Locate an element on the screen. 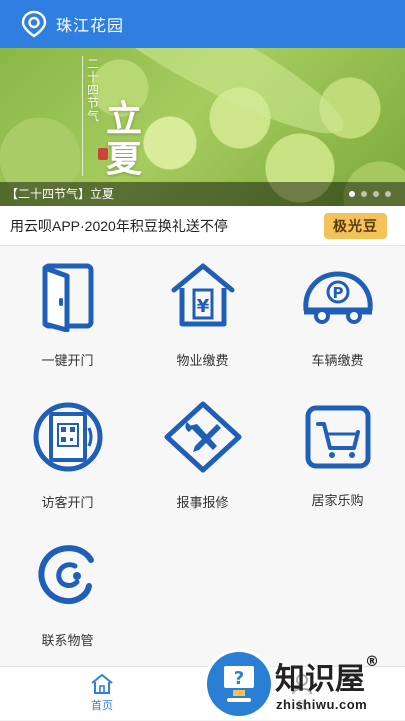  banner-big-char-1: 立 is located at coordinates (124, 119).